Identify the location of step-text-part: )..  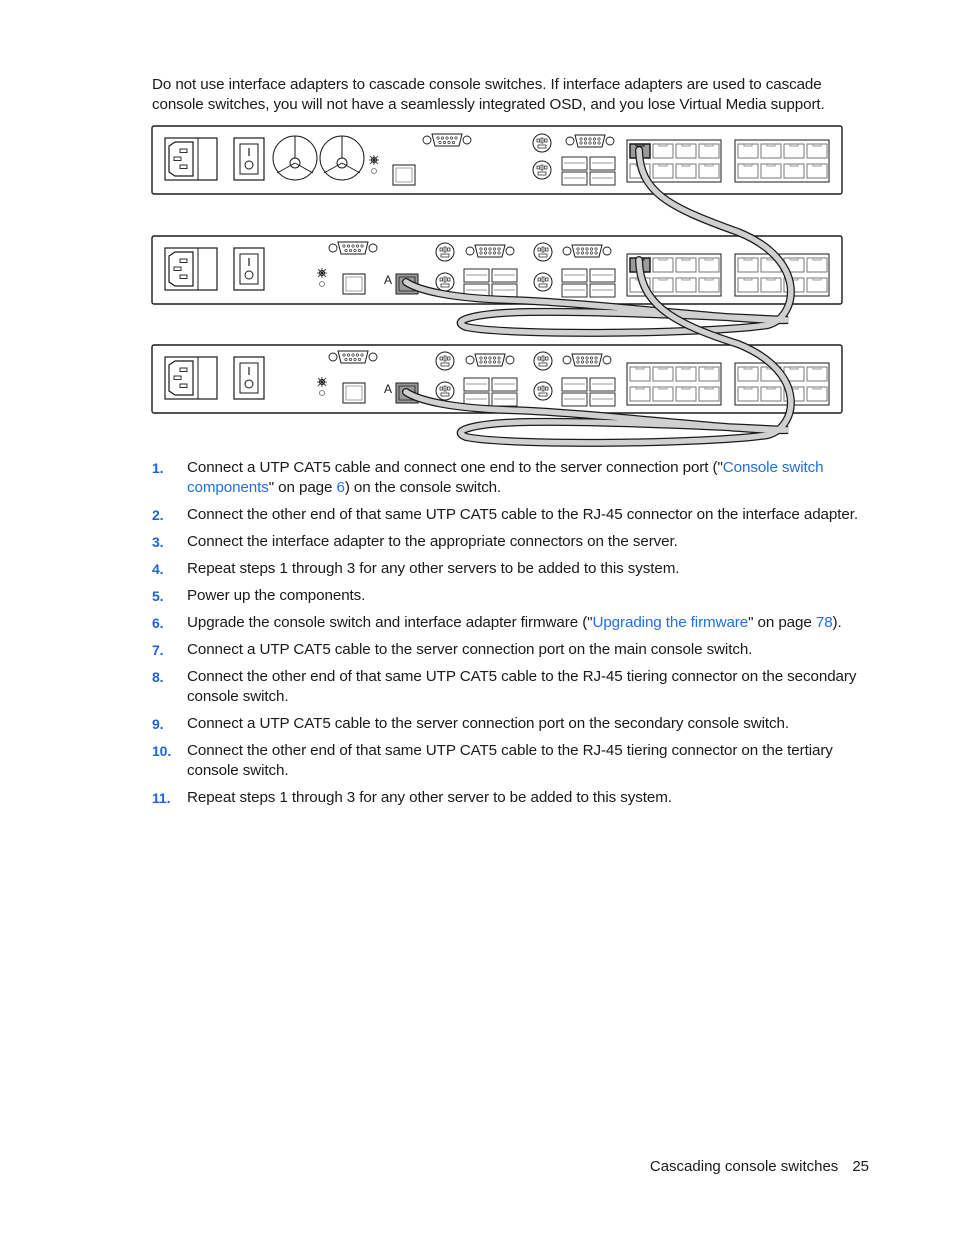
(837, 622).